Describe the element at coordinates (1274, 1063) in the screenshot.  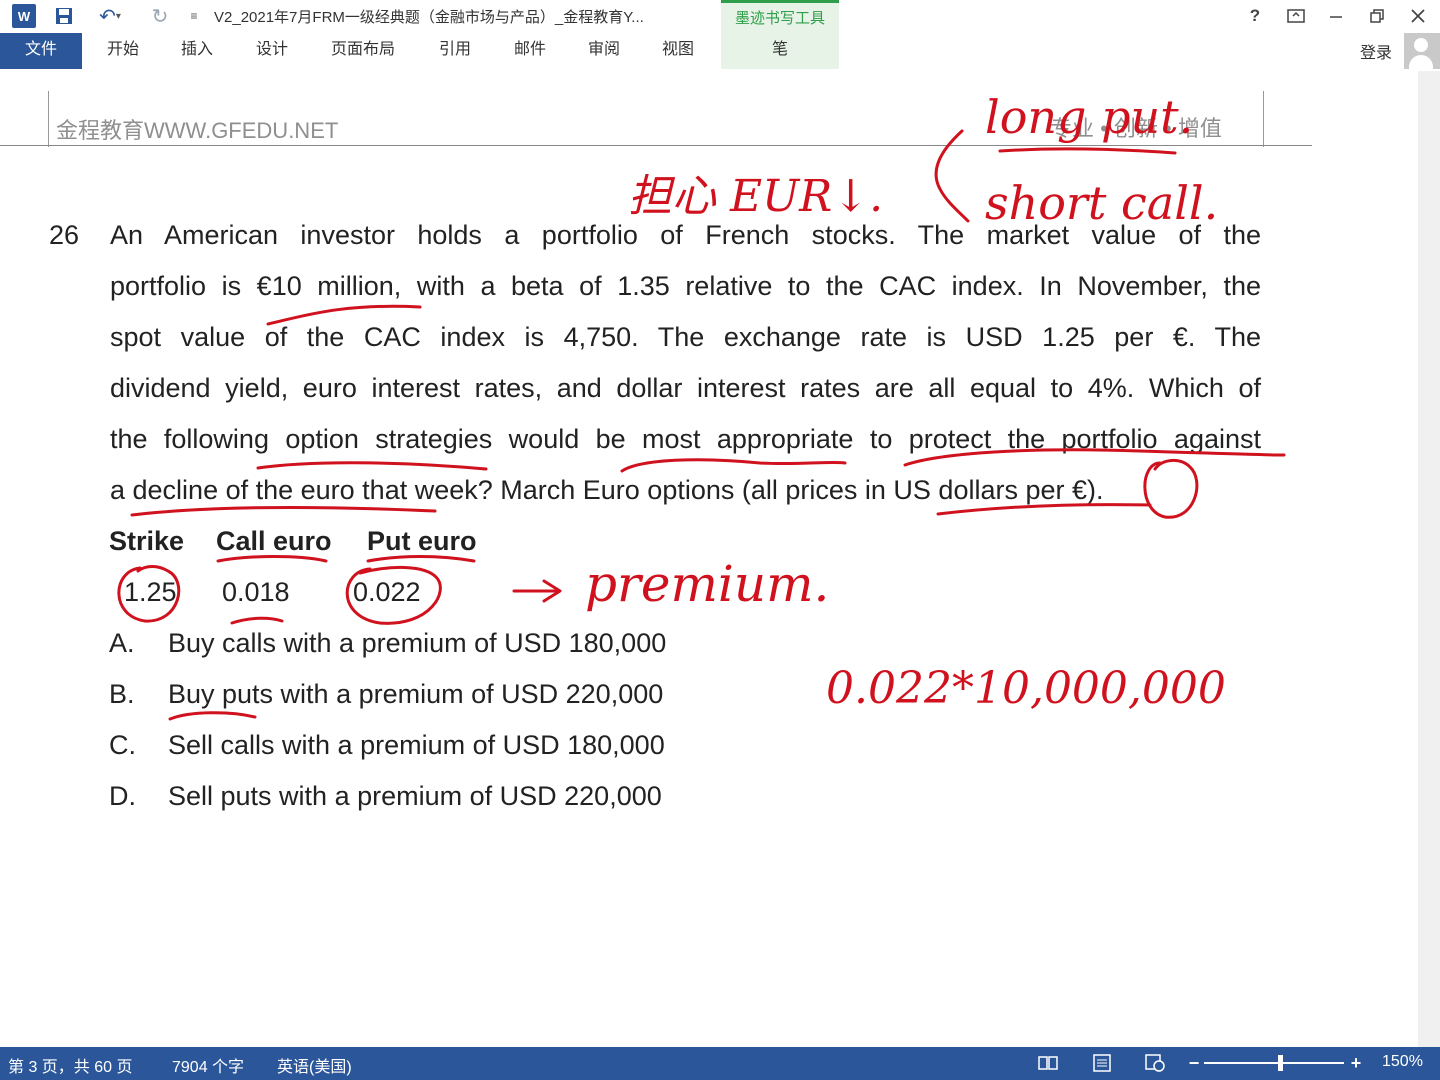
I see `zoom-slider` at that location.